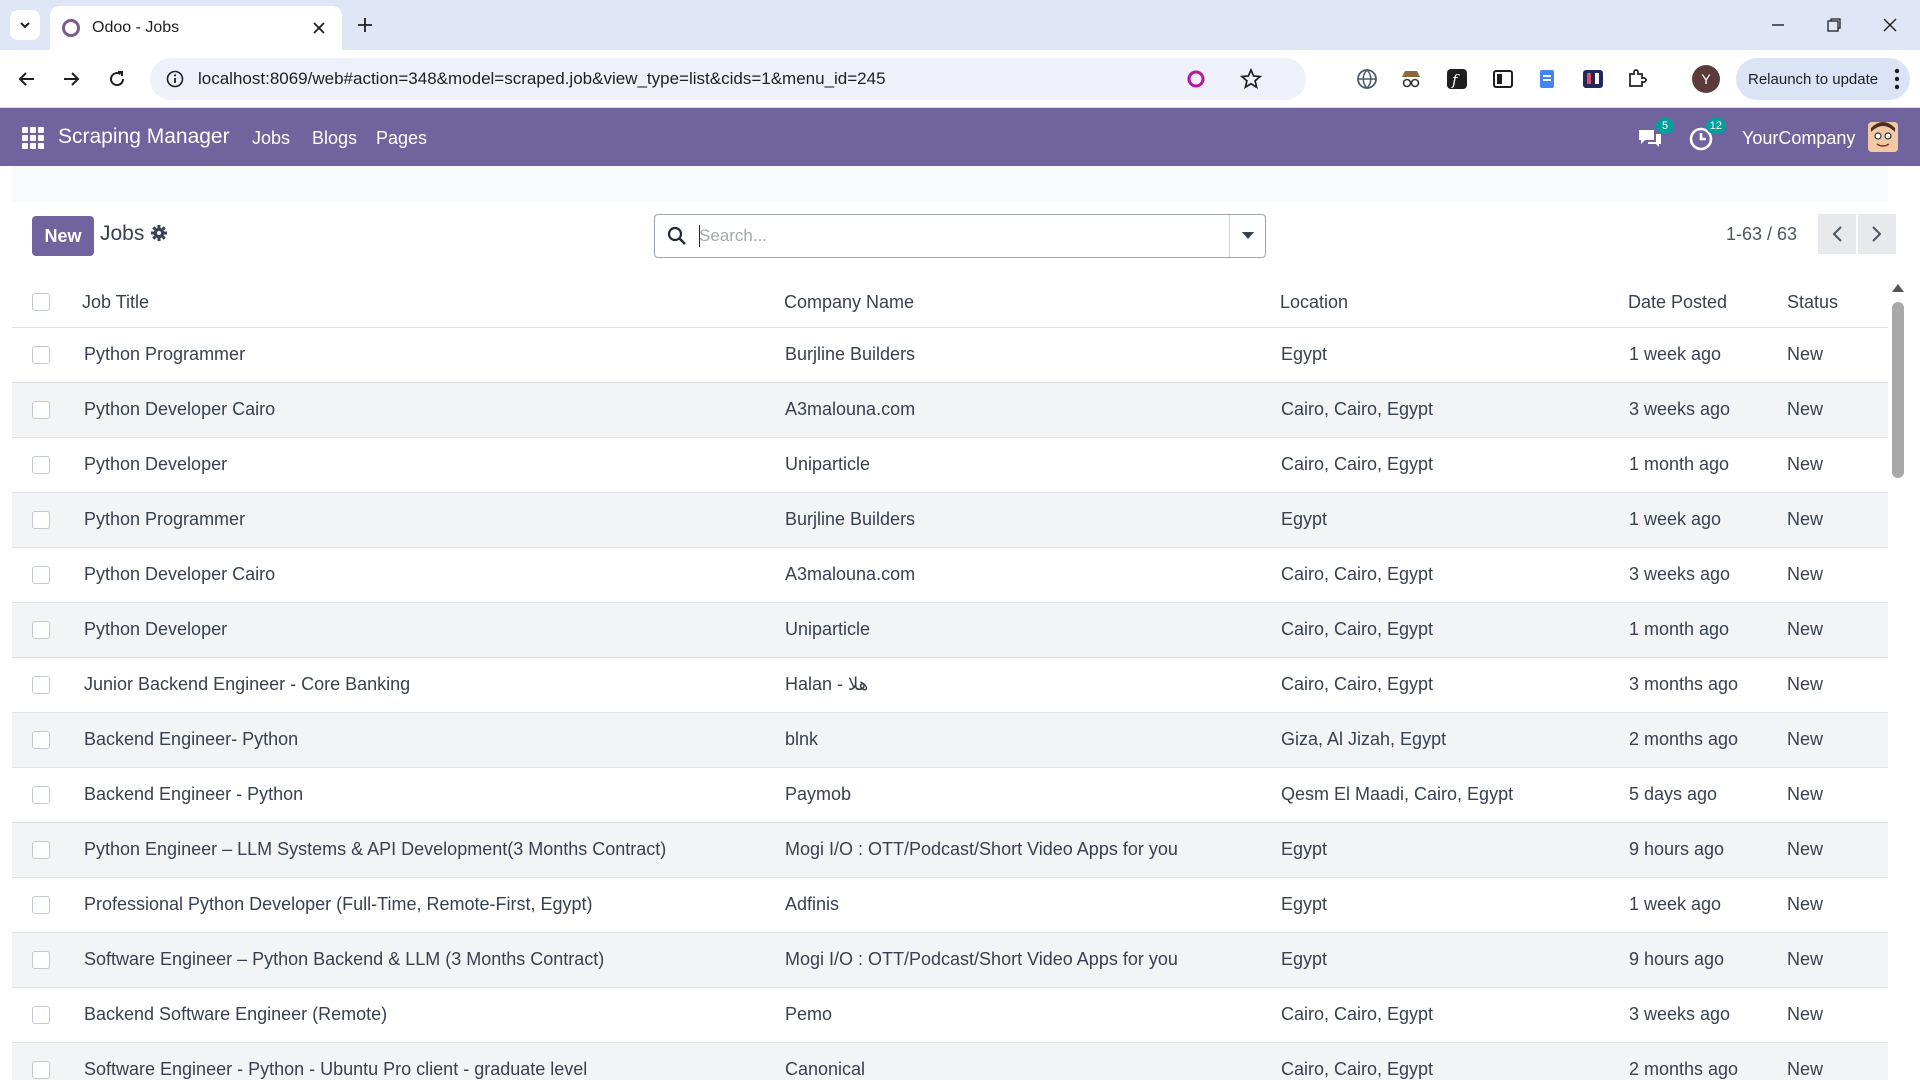  Describe the element at coordinates (1637, 79) in the screenshot. I see `extensions-menu-button` at that location.